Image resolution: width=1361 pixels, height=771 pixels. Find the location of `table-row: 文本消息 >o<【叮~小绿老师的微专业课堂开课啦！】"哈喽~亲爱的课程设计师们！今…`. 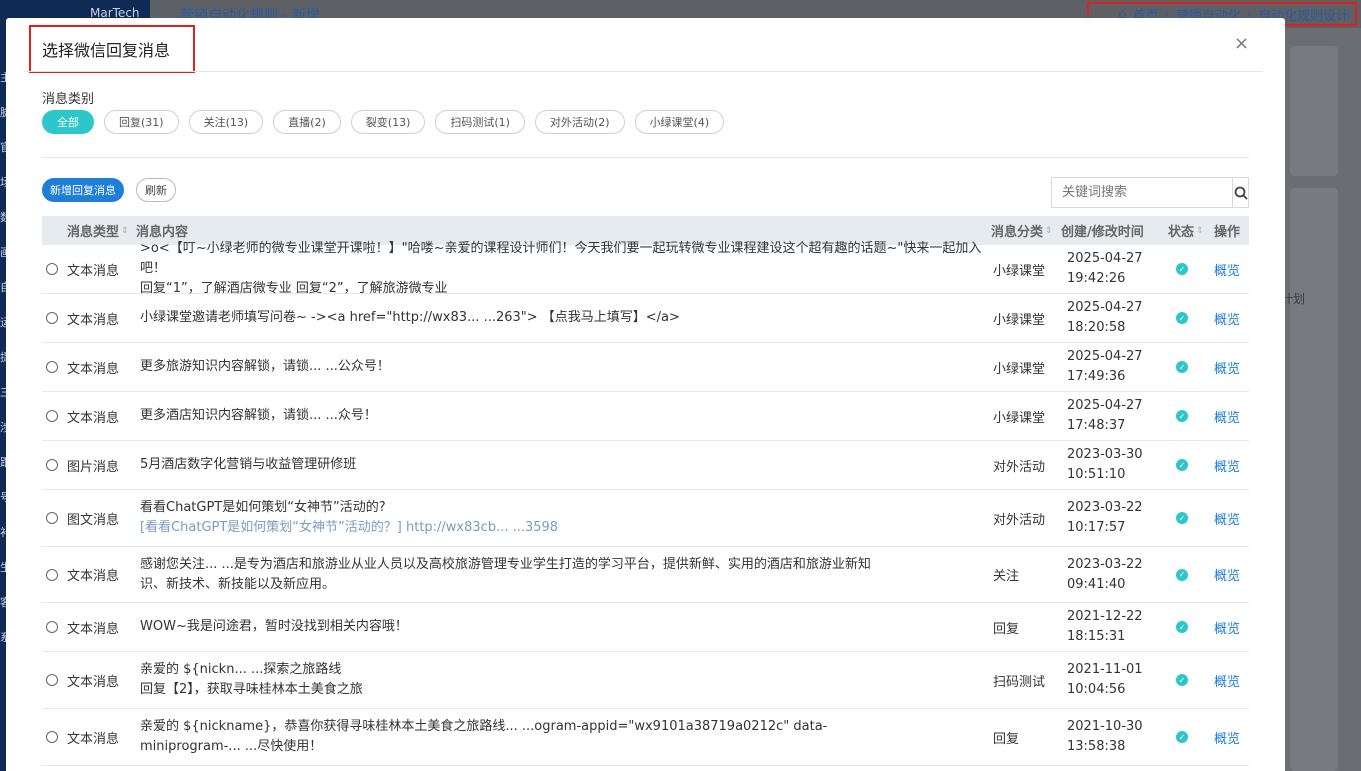

table-row: 文本消息 >o<【叮~小绿老师的微专业课堂开课啦！】"哈喽~亲爱的课程设计师们！今… is located at coordinates (645, 268).